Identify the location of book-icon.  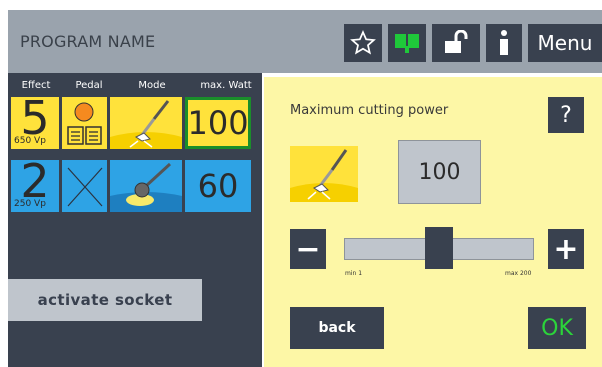
(407, 43).